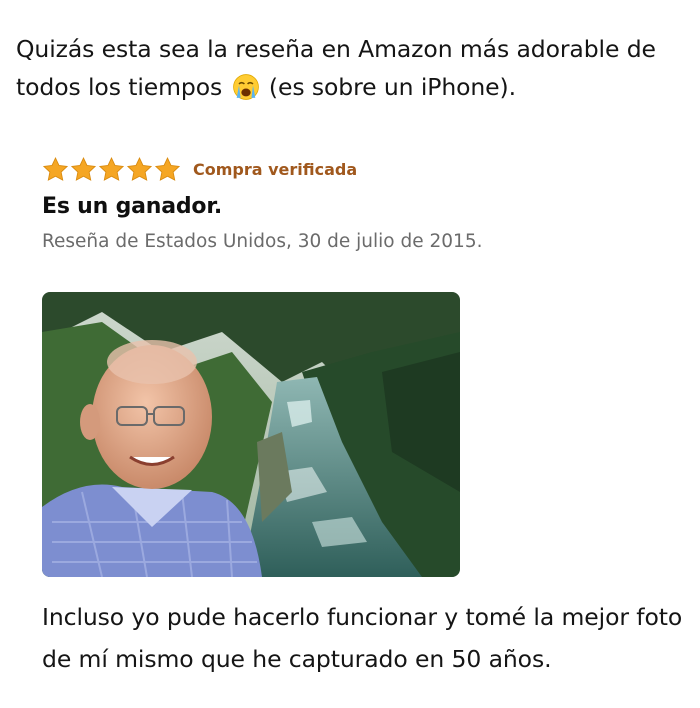 The height and width of the screenshot is (708, 700). What do you see at coordinates (245, 87) in the screenshot?
I see `crying-face-icon` at bounding box center [245, 87].